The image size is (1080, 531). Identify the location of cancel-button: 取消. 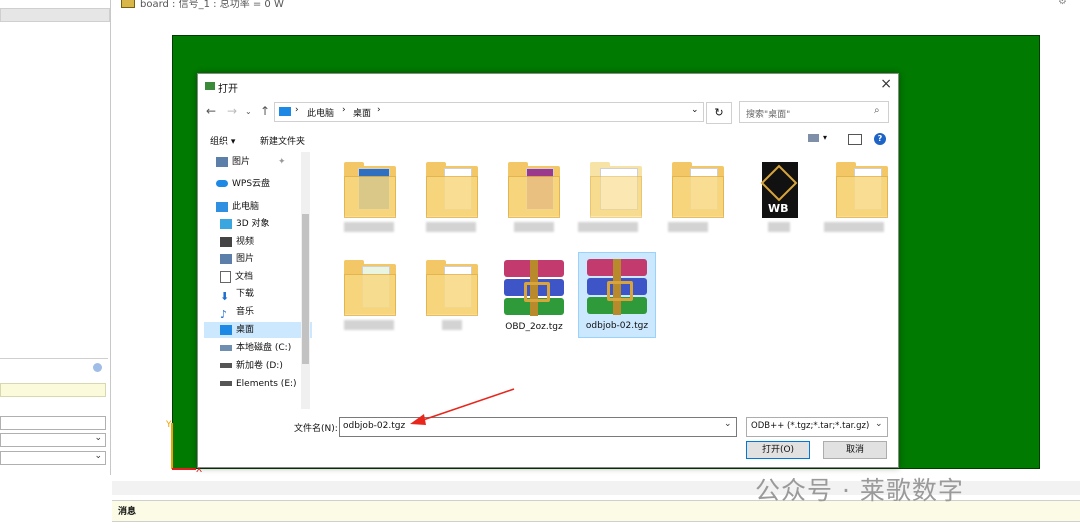
(855, 450).